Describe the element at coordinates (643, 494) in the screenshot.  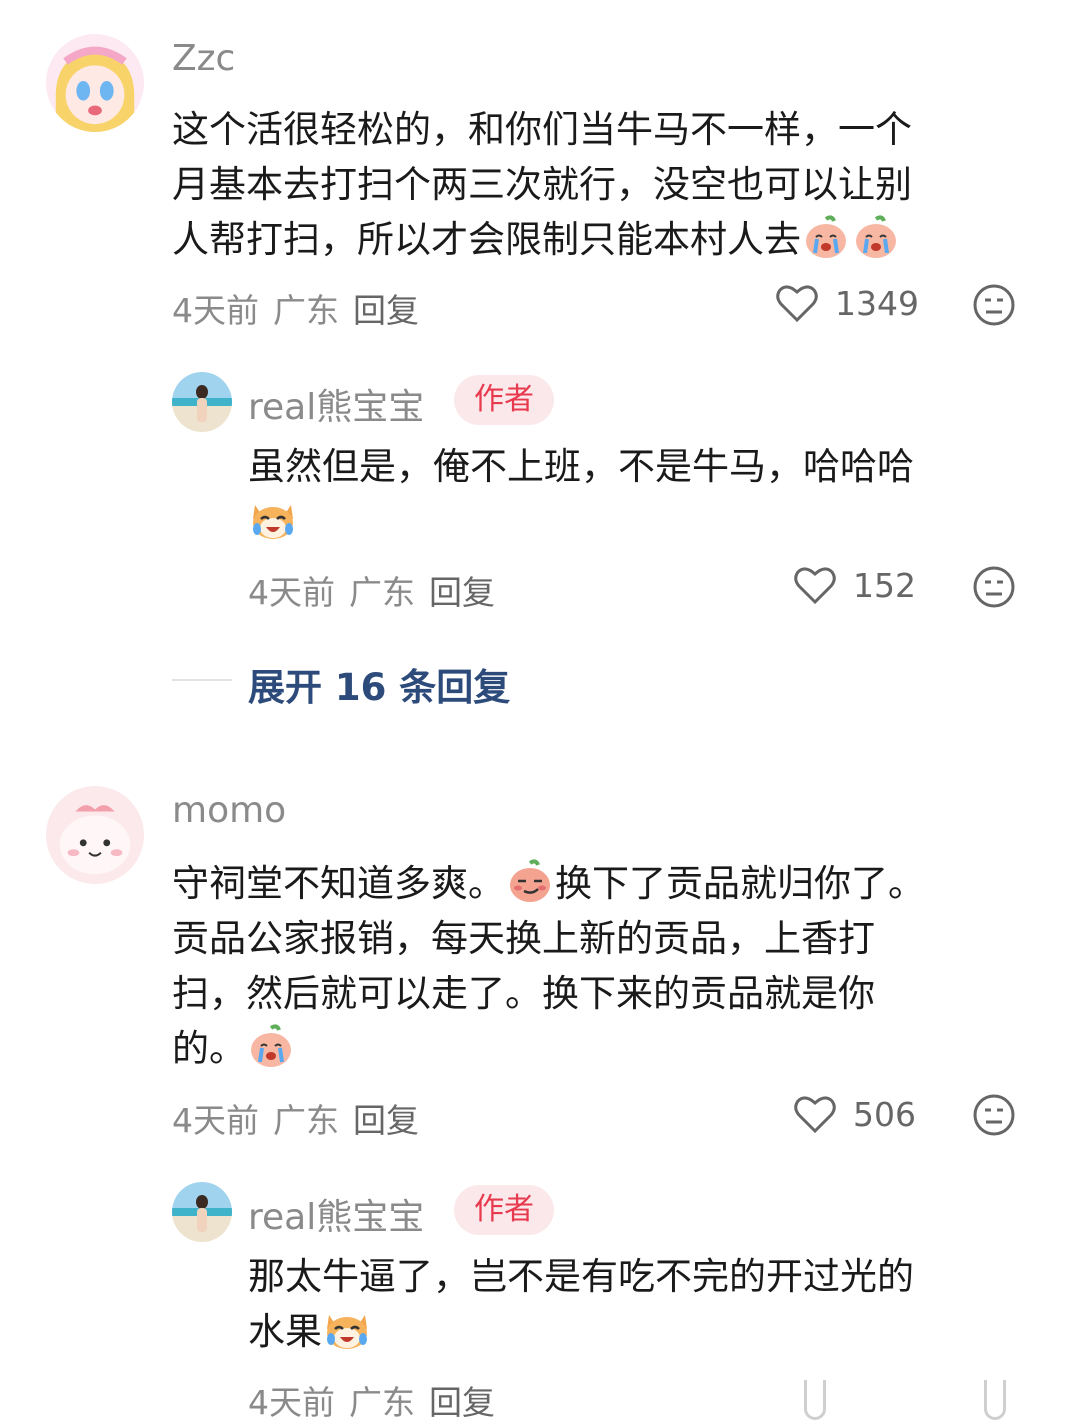
I see `comment-text: 虽然但是，俺不上班，不是牛马，哈哈哈` at that location.